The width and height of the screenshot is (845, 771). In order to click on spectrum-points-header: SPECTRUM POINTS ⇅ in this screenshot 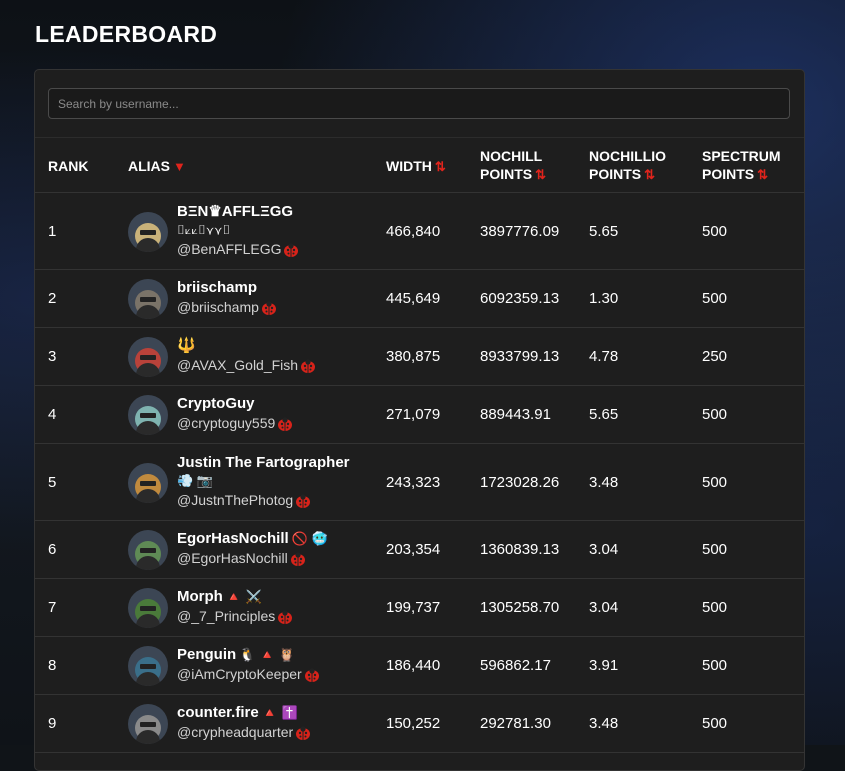, I will do `click(741, 165)`.